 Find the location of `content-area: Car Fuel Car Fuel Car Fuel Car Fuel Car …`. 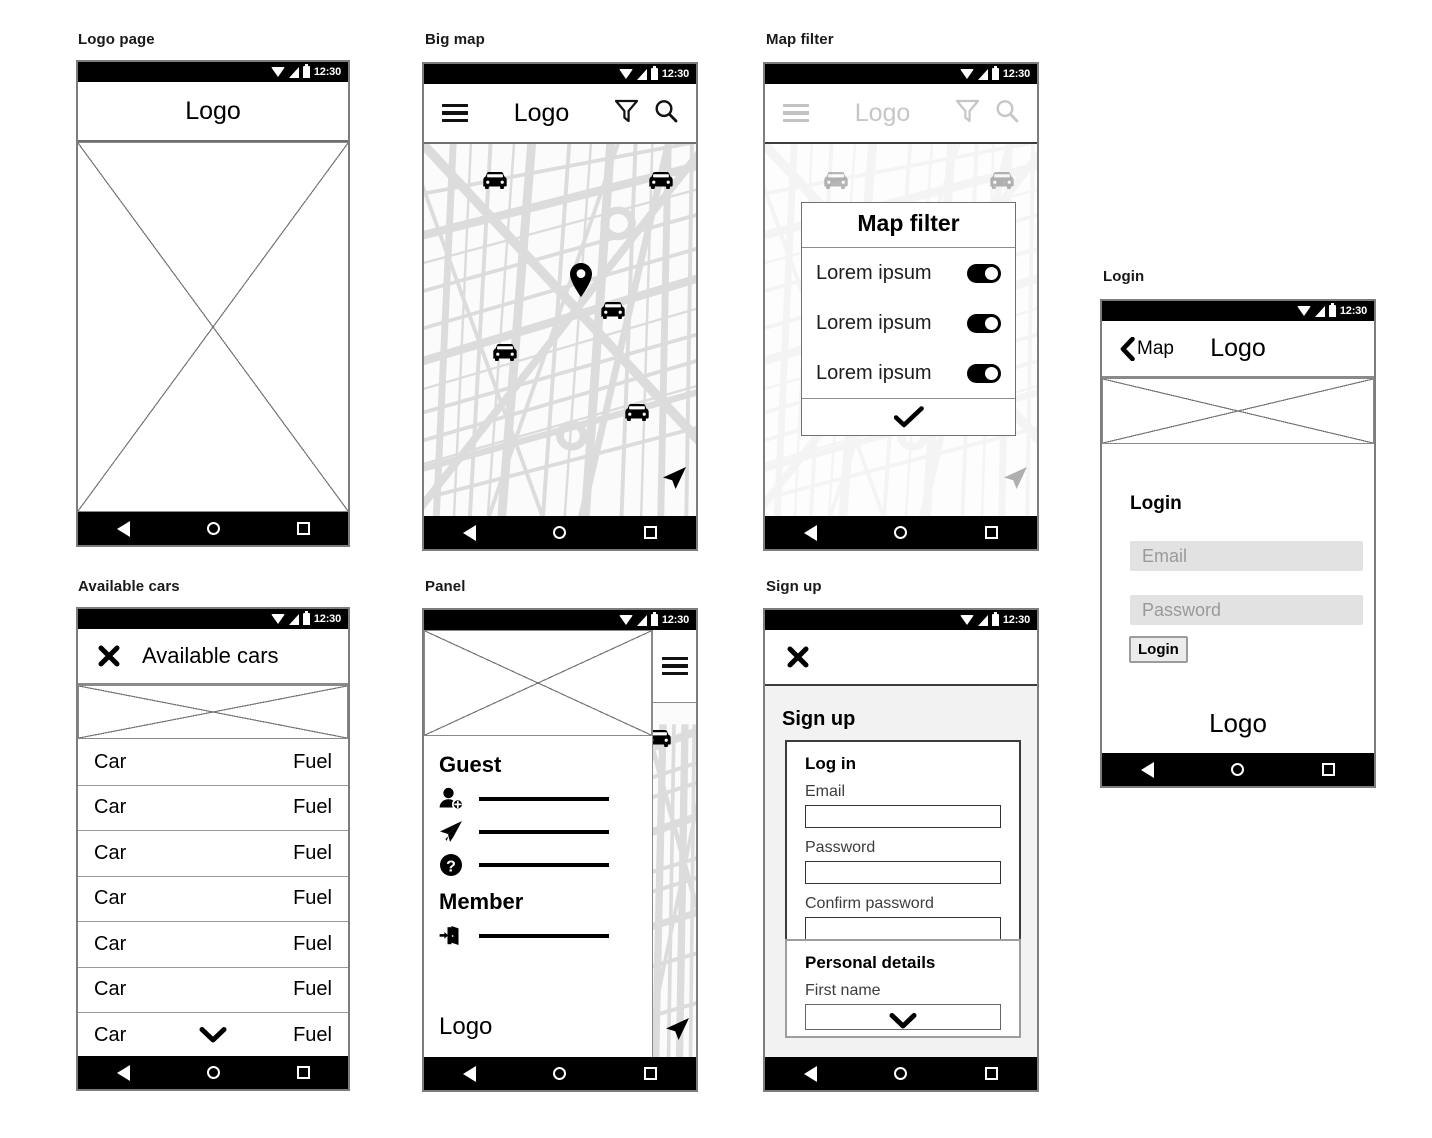

content-area: Car Fuel Car Fuel Car Fuel Car Fuel Car … is located at coordinates (213, 870).